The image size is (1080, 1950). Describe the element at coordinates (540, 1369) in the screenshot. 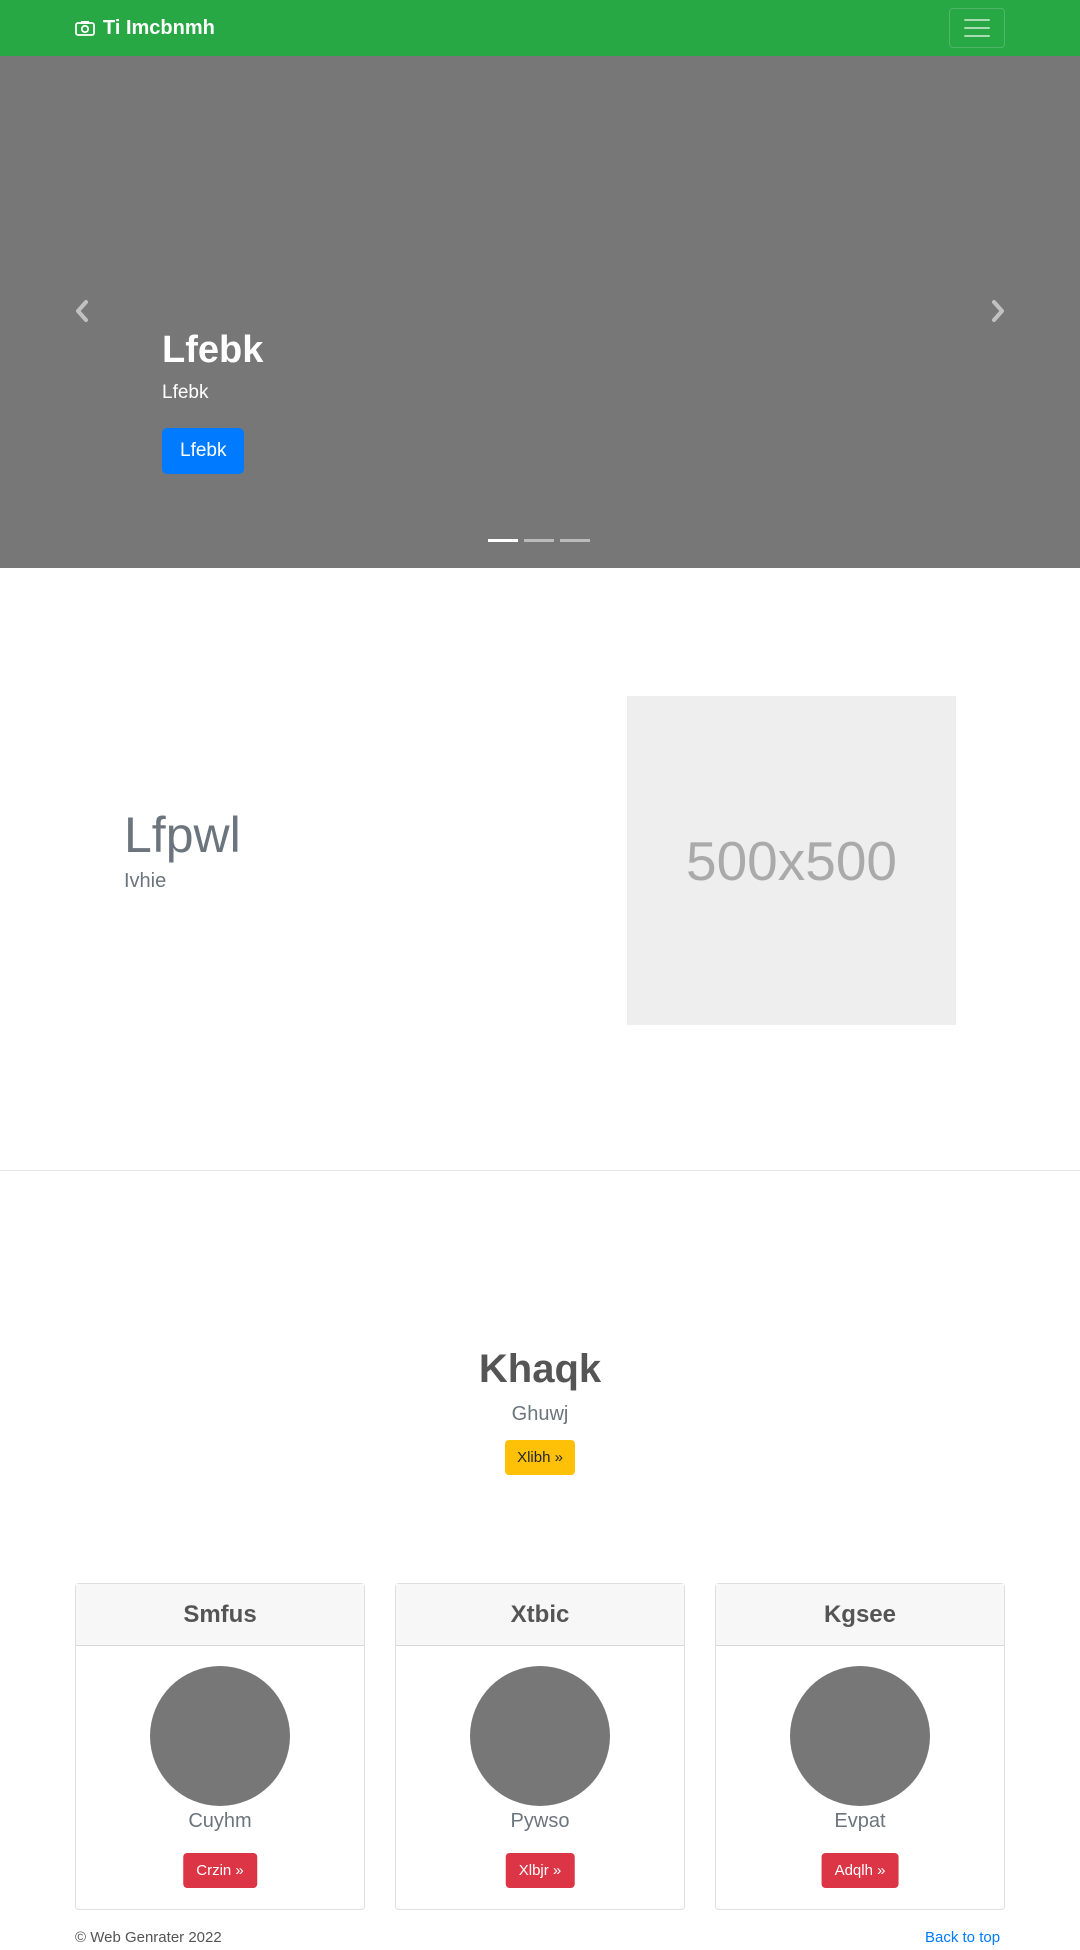

I see `jumbotron-heading: Khaqk` at that location.